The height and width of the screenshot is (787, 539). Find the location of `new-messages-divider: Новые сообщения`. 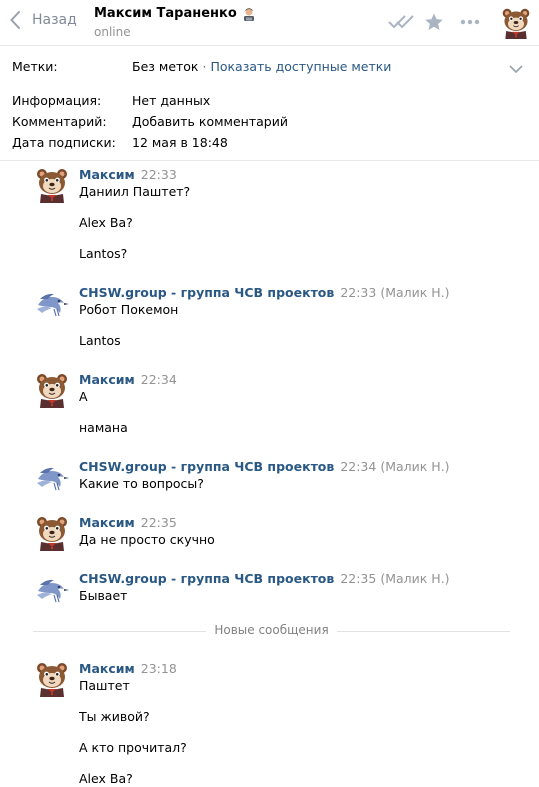

new-messages-divider: Новые сообщения is located at coordinates (271, 630).